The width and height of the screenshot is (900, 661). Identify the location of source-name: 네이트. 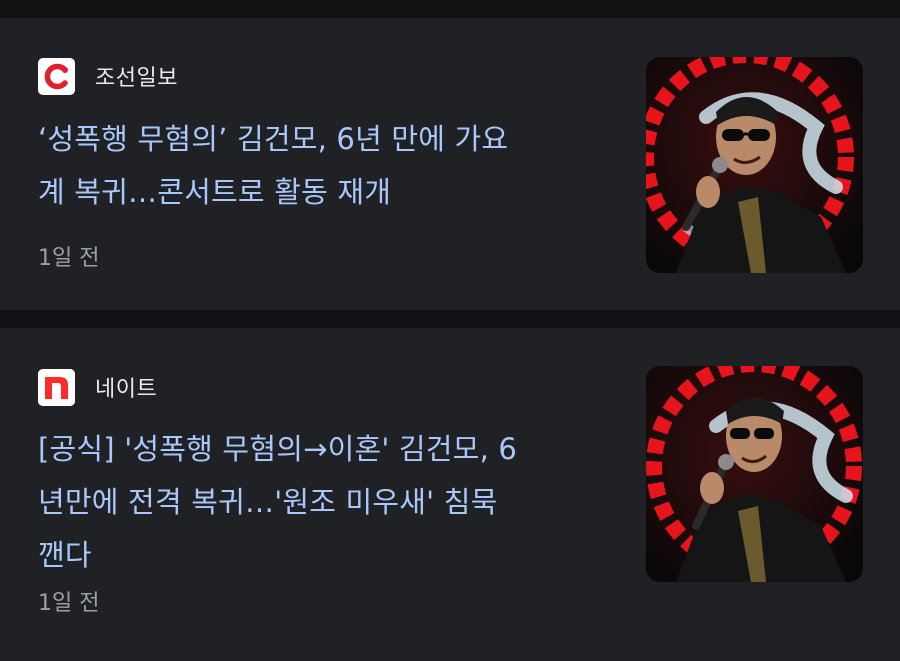
(126, 389).